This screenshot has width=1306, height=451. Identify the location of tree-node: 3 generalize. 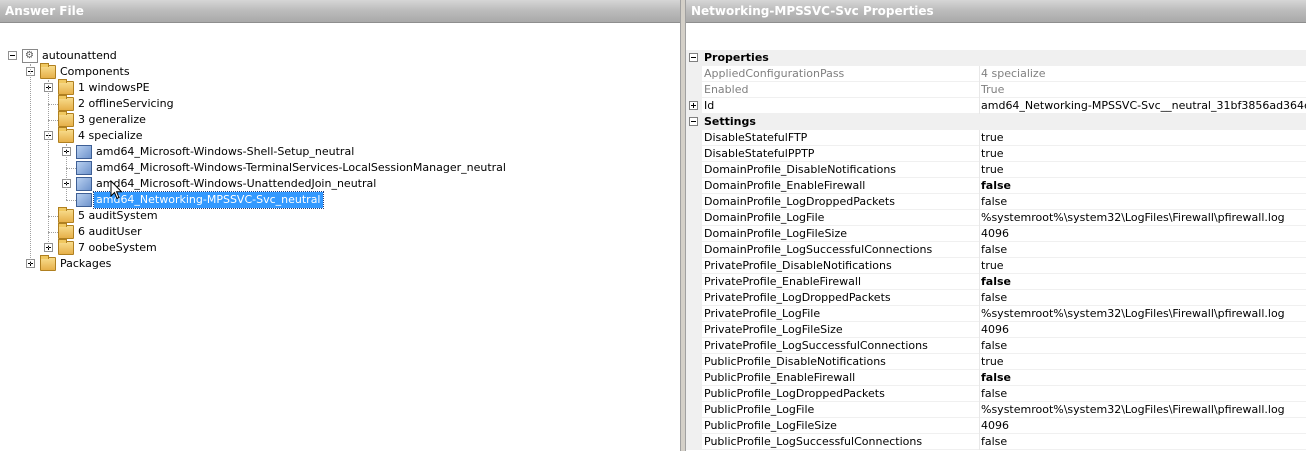
(340, 119).